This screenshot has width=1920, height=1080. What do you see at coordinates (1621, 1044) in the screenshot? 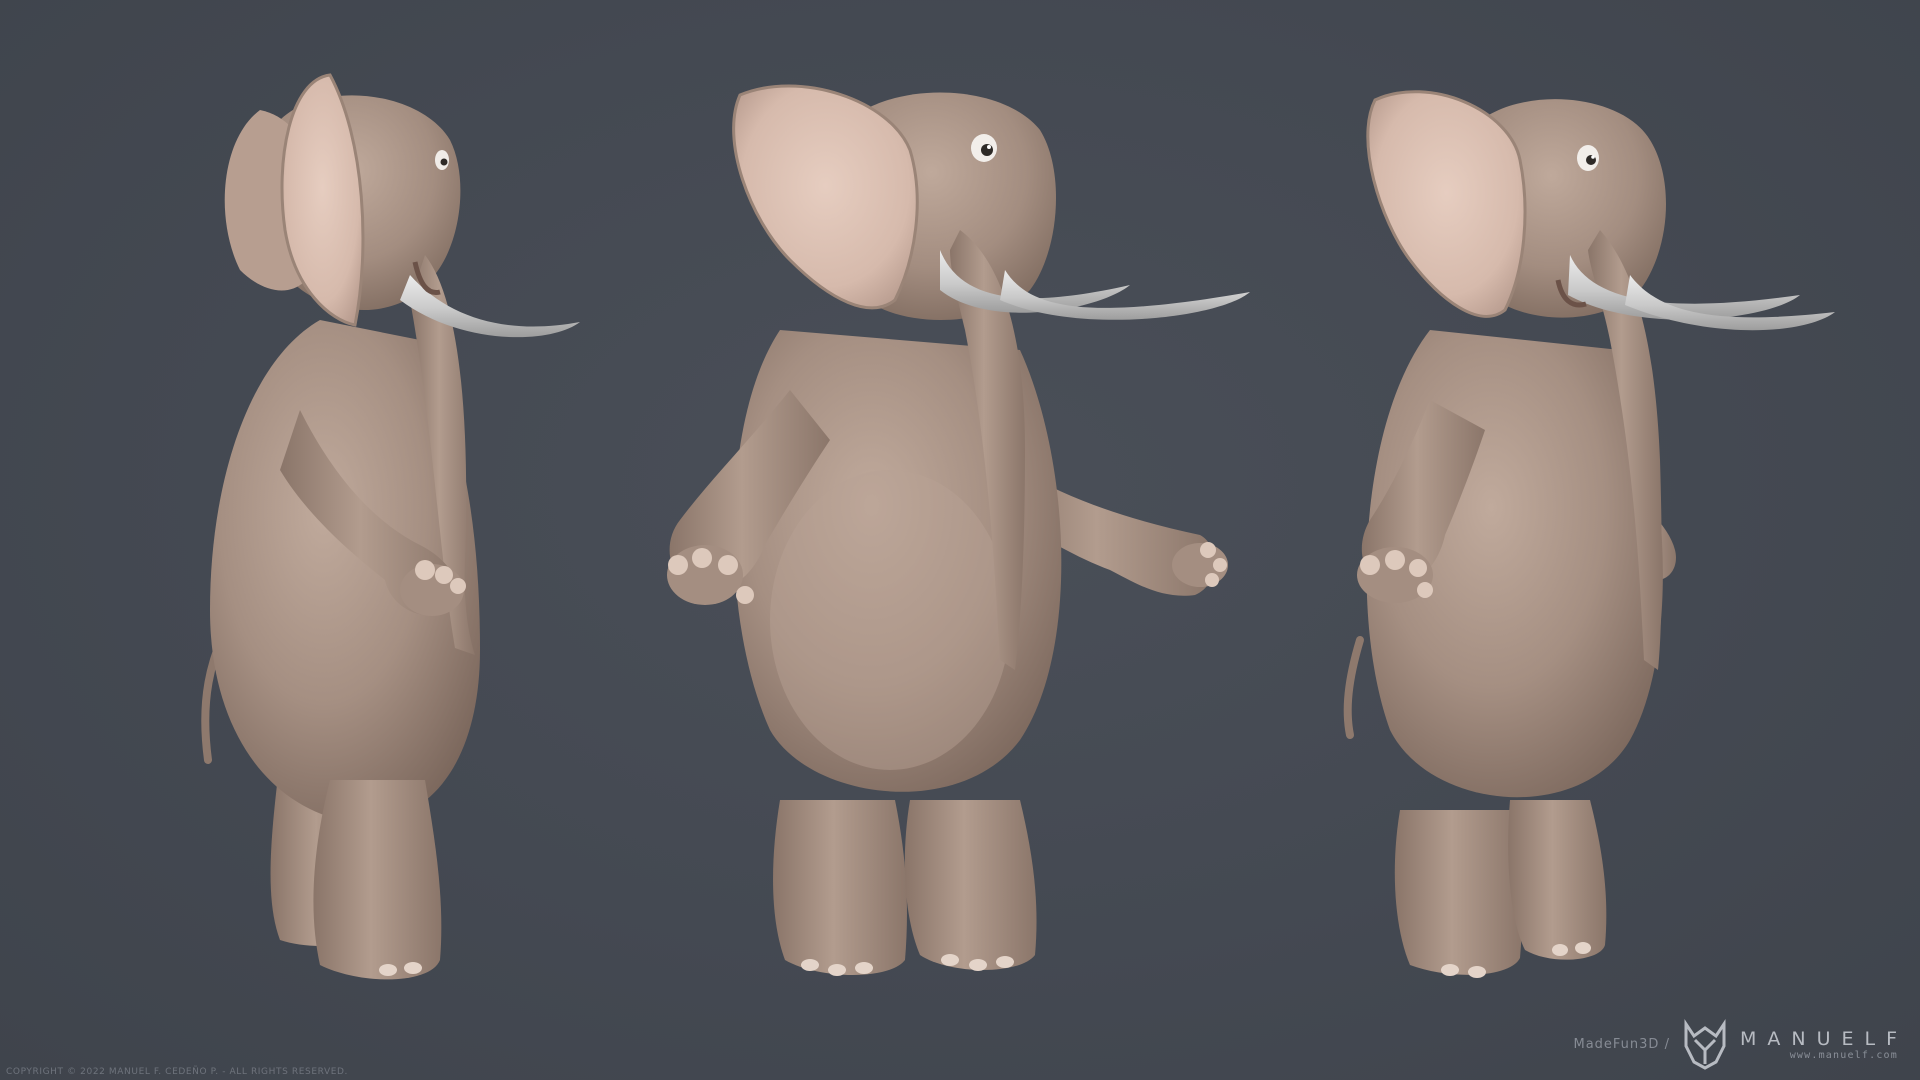
I see `brand-prefix: MadeFun3D /` at bounding box center [1621, 1044].